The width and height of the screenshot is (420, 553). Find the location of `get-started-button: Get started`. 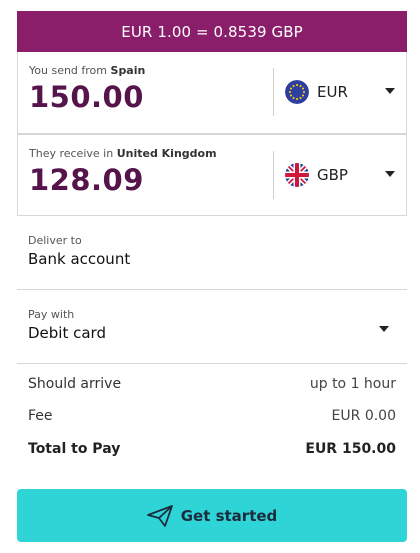

get-started-button: Get started is located at coordinates (212, 515).